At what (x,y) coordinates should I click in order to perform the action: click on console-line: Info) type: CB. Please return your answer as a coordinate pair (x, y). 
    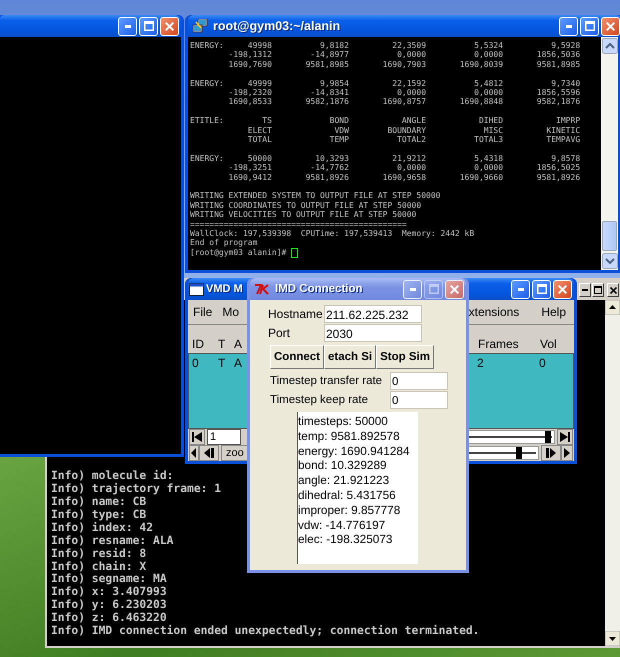
    Looking at the image, I should click on (98, 515).